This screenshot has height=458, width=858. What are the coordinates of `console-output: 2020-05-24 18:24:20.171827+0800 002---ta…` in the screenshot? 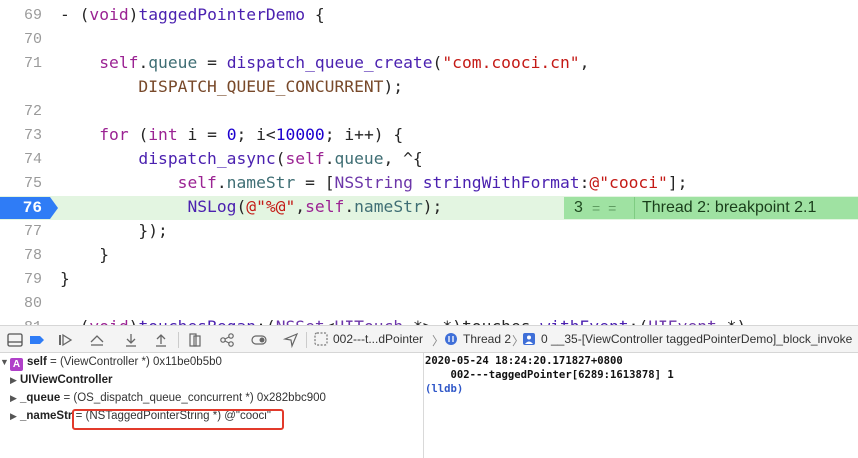 It's located at (641, 405).